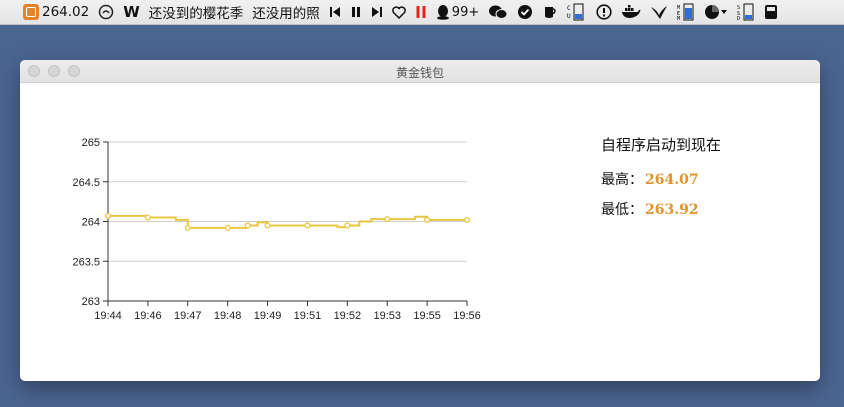 The image size is (844, 407). Describe the element at coordinates (398, 12) in the screenshot. I see `heart-icon` at that location.